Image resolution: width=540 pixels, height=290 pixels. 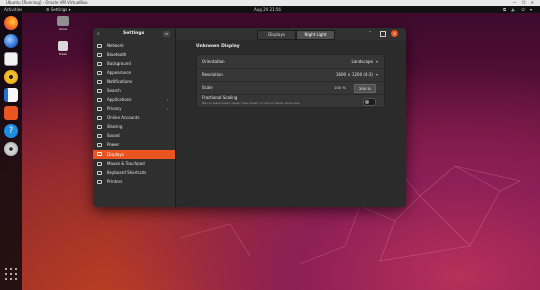 What do you see at coordinates (115, 181) in the screenshot?
I see `sidebar-item-label: Printers` at bounding box center [115, 181].